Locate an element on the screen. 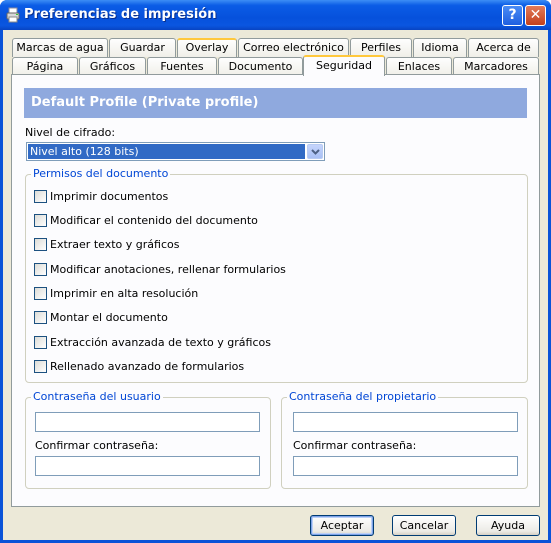 This screenshot has width=551, height=543. dropdown-button is located at coordinates (315, 151).